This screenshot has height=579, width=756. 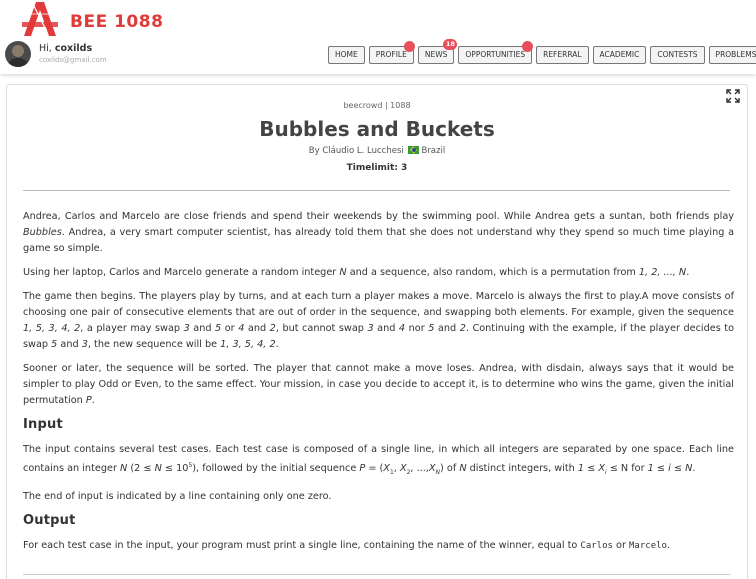 What do you see at coordinates (562, 55) in the screenshot?
I see `nav-referral: REFERRAL` at bounding box center [562, 55].